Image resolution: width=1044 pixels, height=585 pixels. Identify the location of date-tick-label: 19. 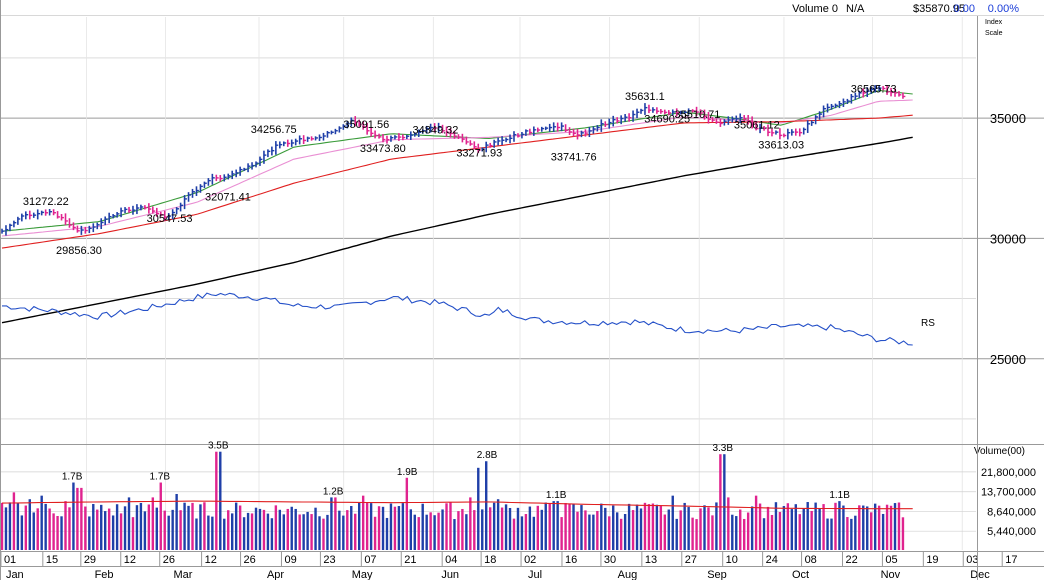
(932, 560).